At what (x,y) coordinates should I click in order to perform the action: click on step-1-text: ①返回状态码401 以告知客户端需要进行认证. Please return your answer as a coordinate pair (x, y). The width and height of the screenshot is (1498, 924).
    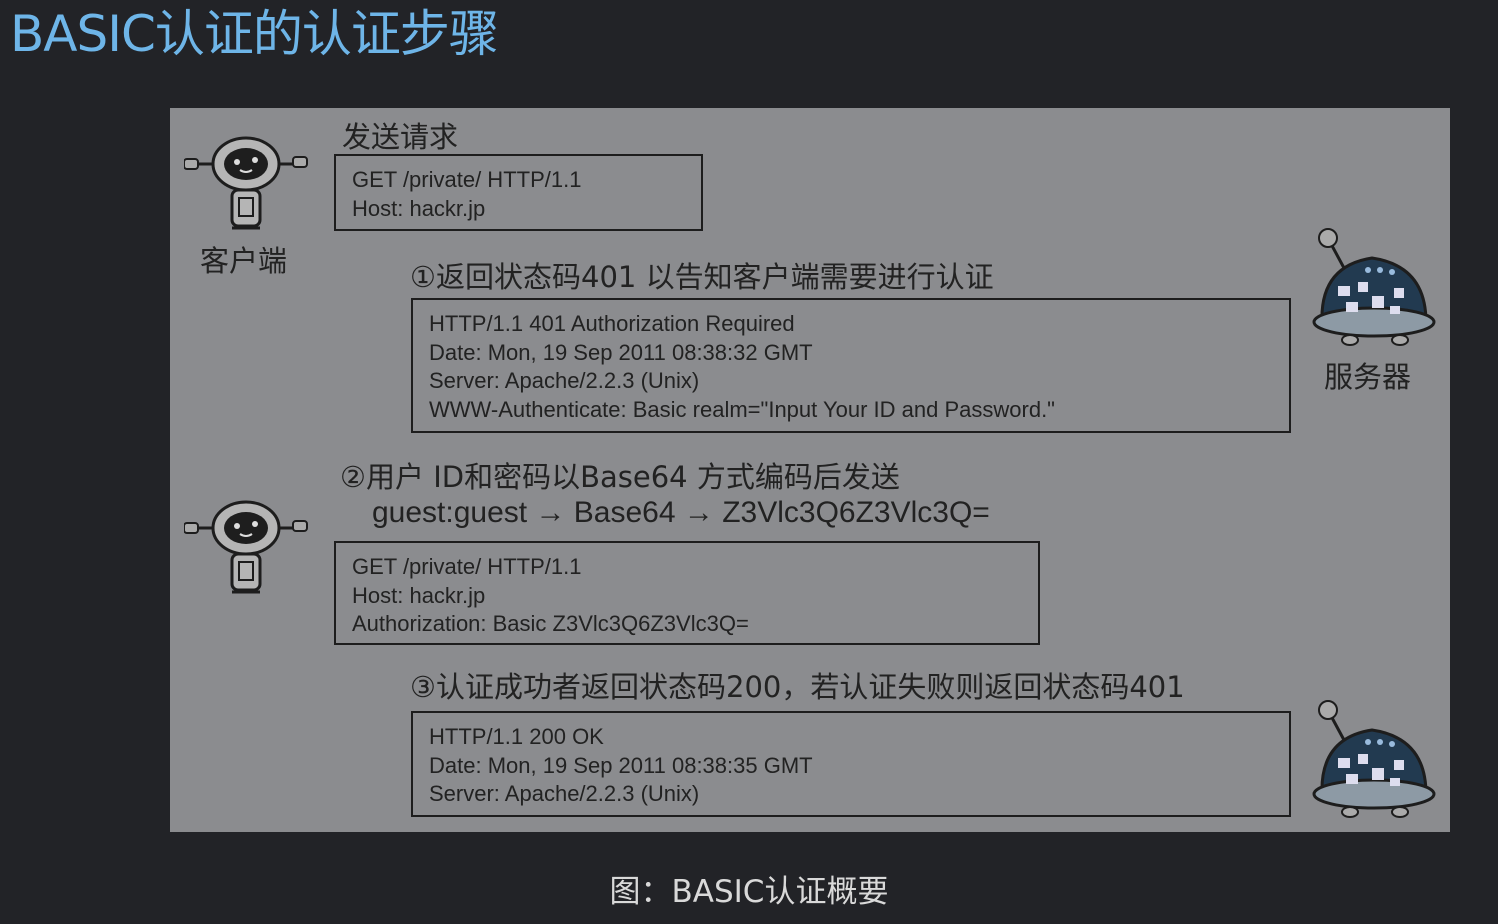
    Looking at the image, I should click on (702, 277).